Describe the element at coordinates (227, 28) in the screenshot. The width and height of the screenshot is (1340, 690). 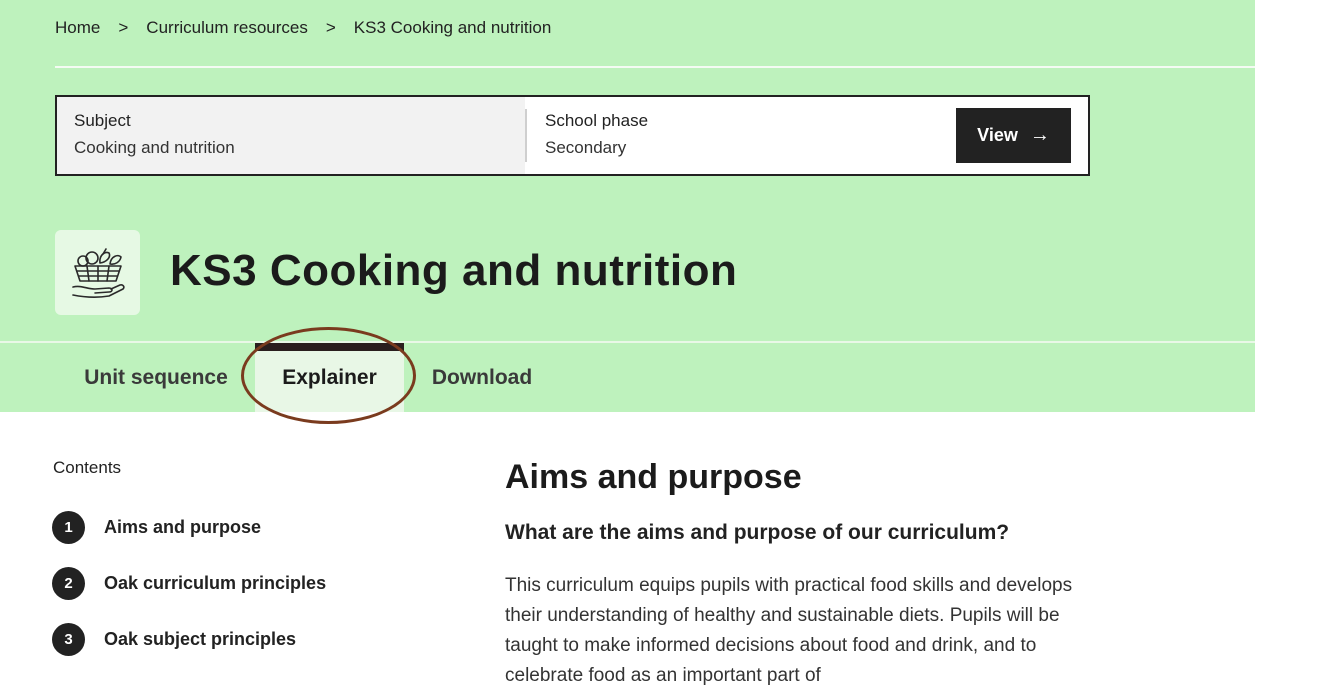
I see `breadcrumb-curriculum-resources: Curriculum resources` at that location.